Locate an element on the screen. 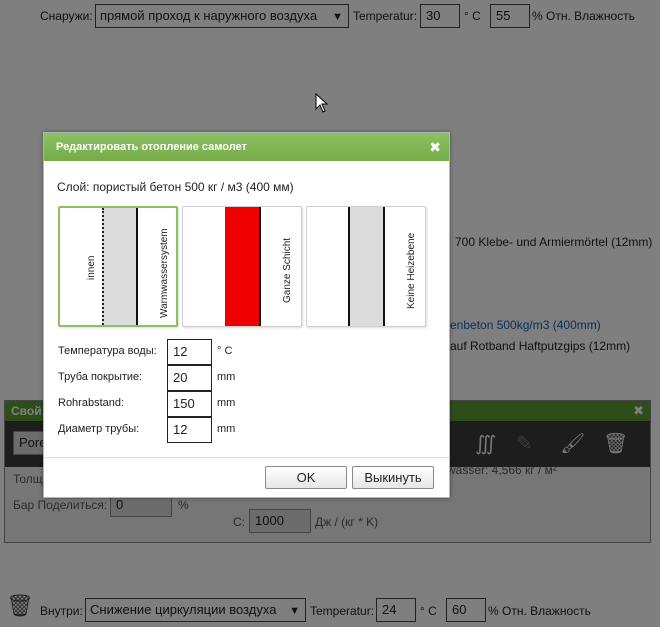 The image size is (660, 627). cursor-icon is located at coordinates (322, 103).